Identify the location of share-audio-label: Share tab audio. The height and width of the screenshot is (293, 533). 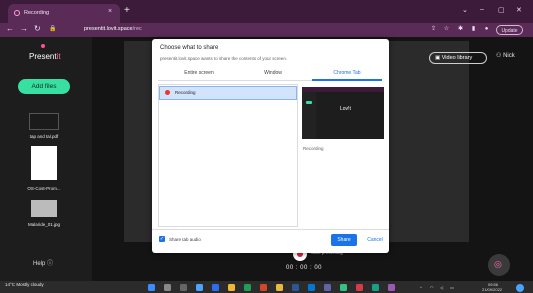
(185, 239).